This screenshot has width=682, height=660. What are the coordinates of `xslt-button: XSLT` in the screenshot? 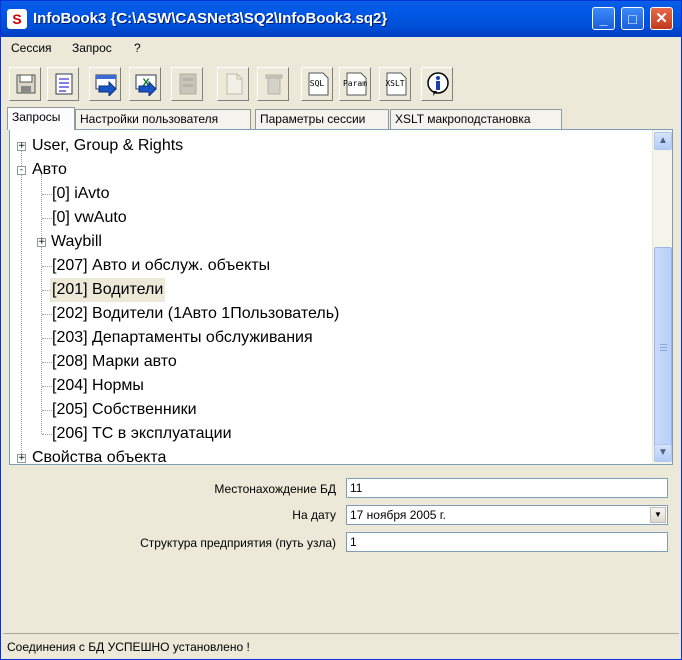 It's located at (395, 84).